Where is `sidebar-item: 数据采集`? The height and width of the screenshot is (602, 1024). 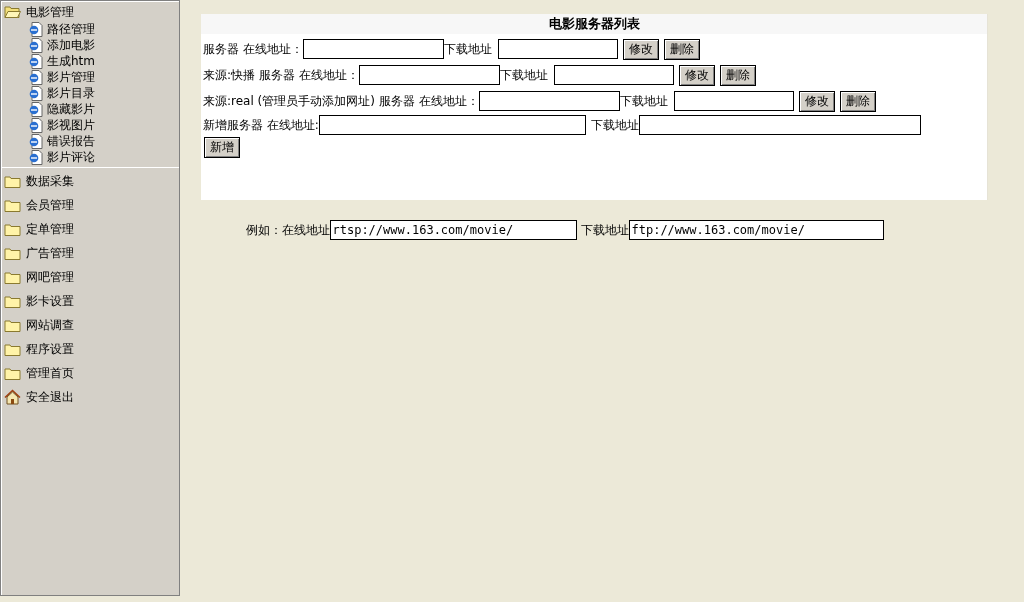 sidebar-item: 数据采集 is located at coordinates (50, 181).